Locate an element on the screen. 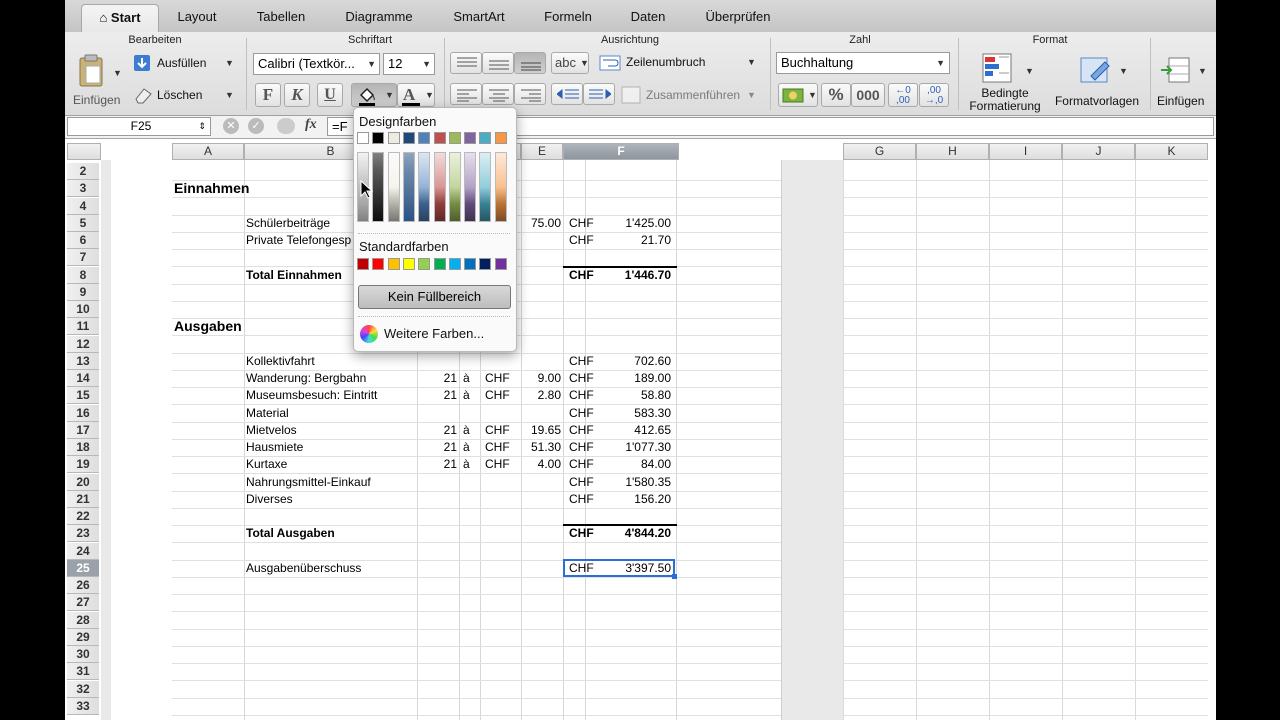 The width and height of the screenshot is (1280, 720). no-fill-button: Kein Füllbereich is located at coordinates (434, 297).